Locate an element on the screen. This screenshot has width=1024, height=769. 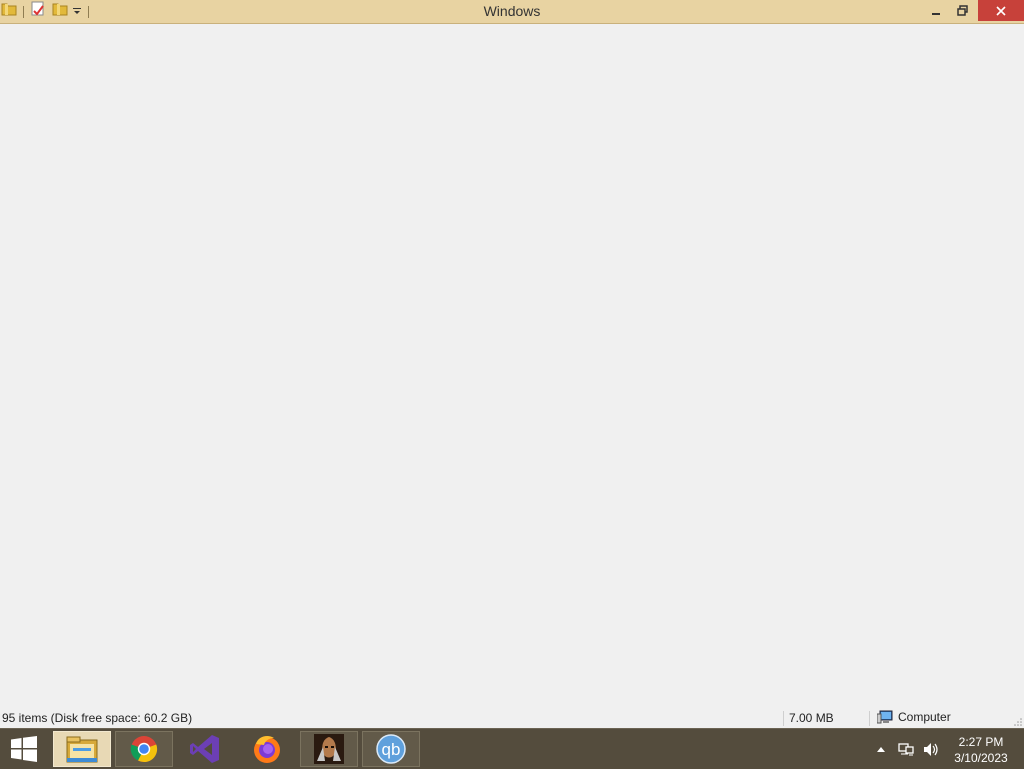
windows-logo-icon is located at coordinates (24, 749).